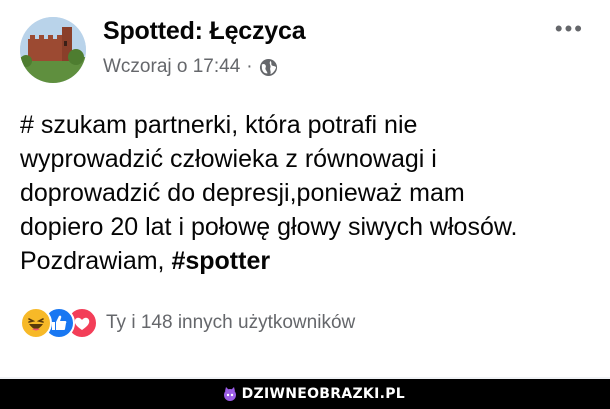 The height and width of the screenshot is (409, 610). Describe the element at coordinates (219, 125) in the screenshot. I see `post-text-line: # szukam partnerki, która potrafi nie` at that location.